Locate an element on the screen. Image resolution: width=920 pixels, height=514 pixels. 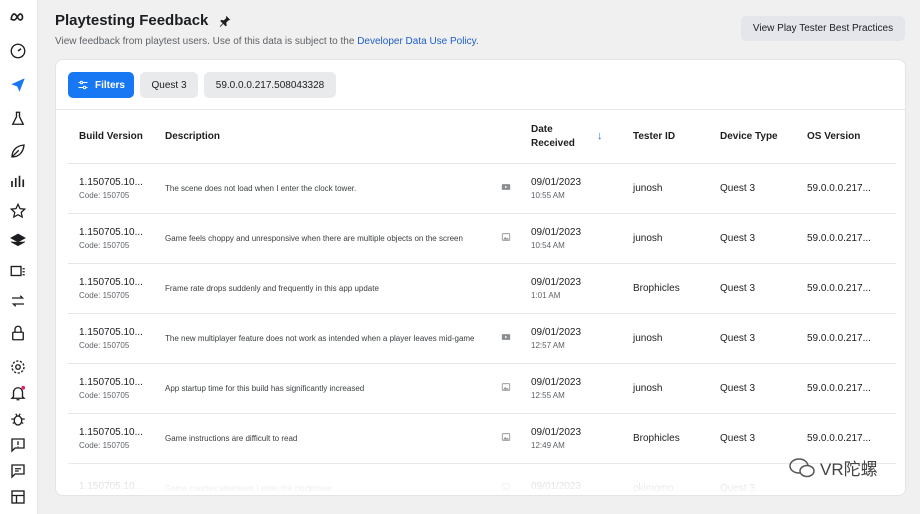
layout-icon is located at coordinates (18, 497).